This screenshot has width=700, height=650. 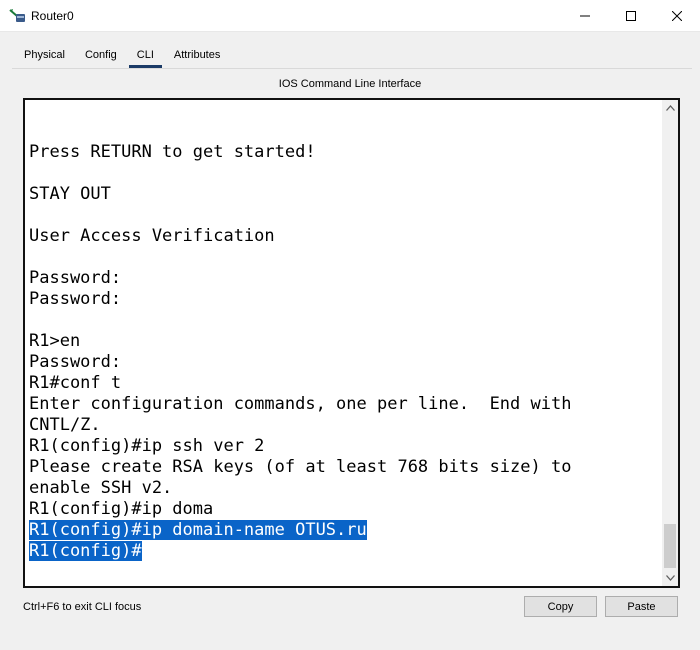 I want to click on terminal-line-selected: R1(config)#, so click(x=344, y=551).